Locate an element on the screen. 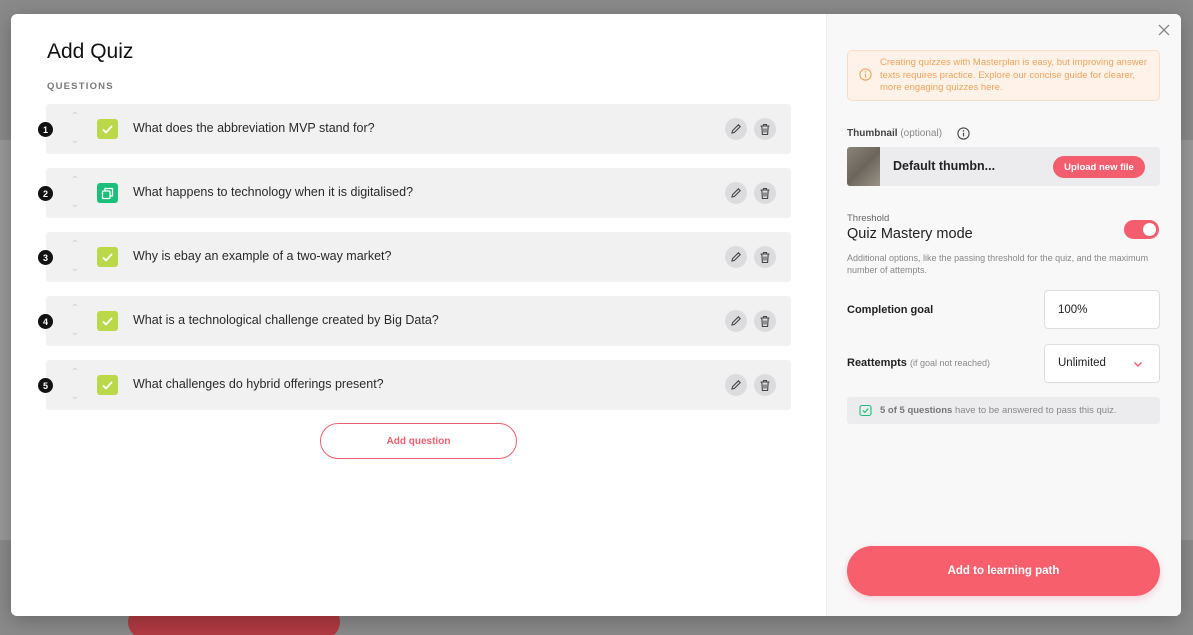  question-number: 2 is located at coordinates (45, 193).